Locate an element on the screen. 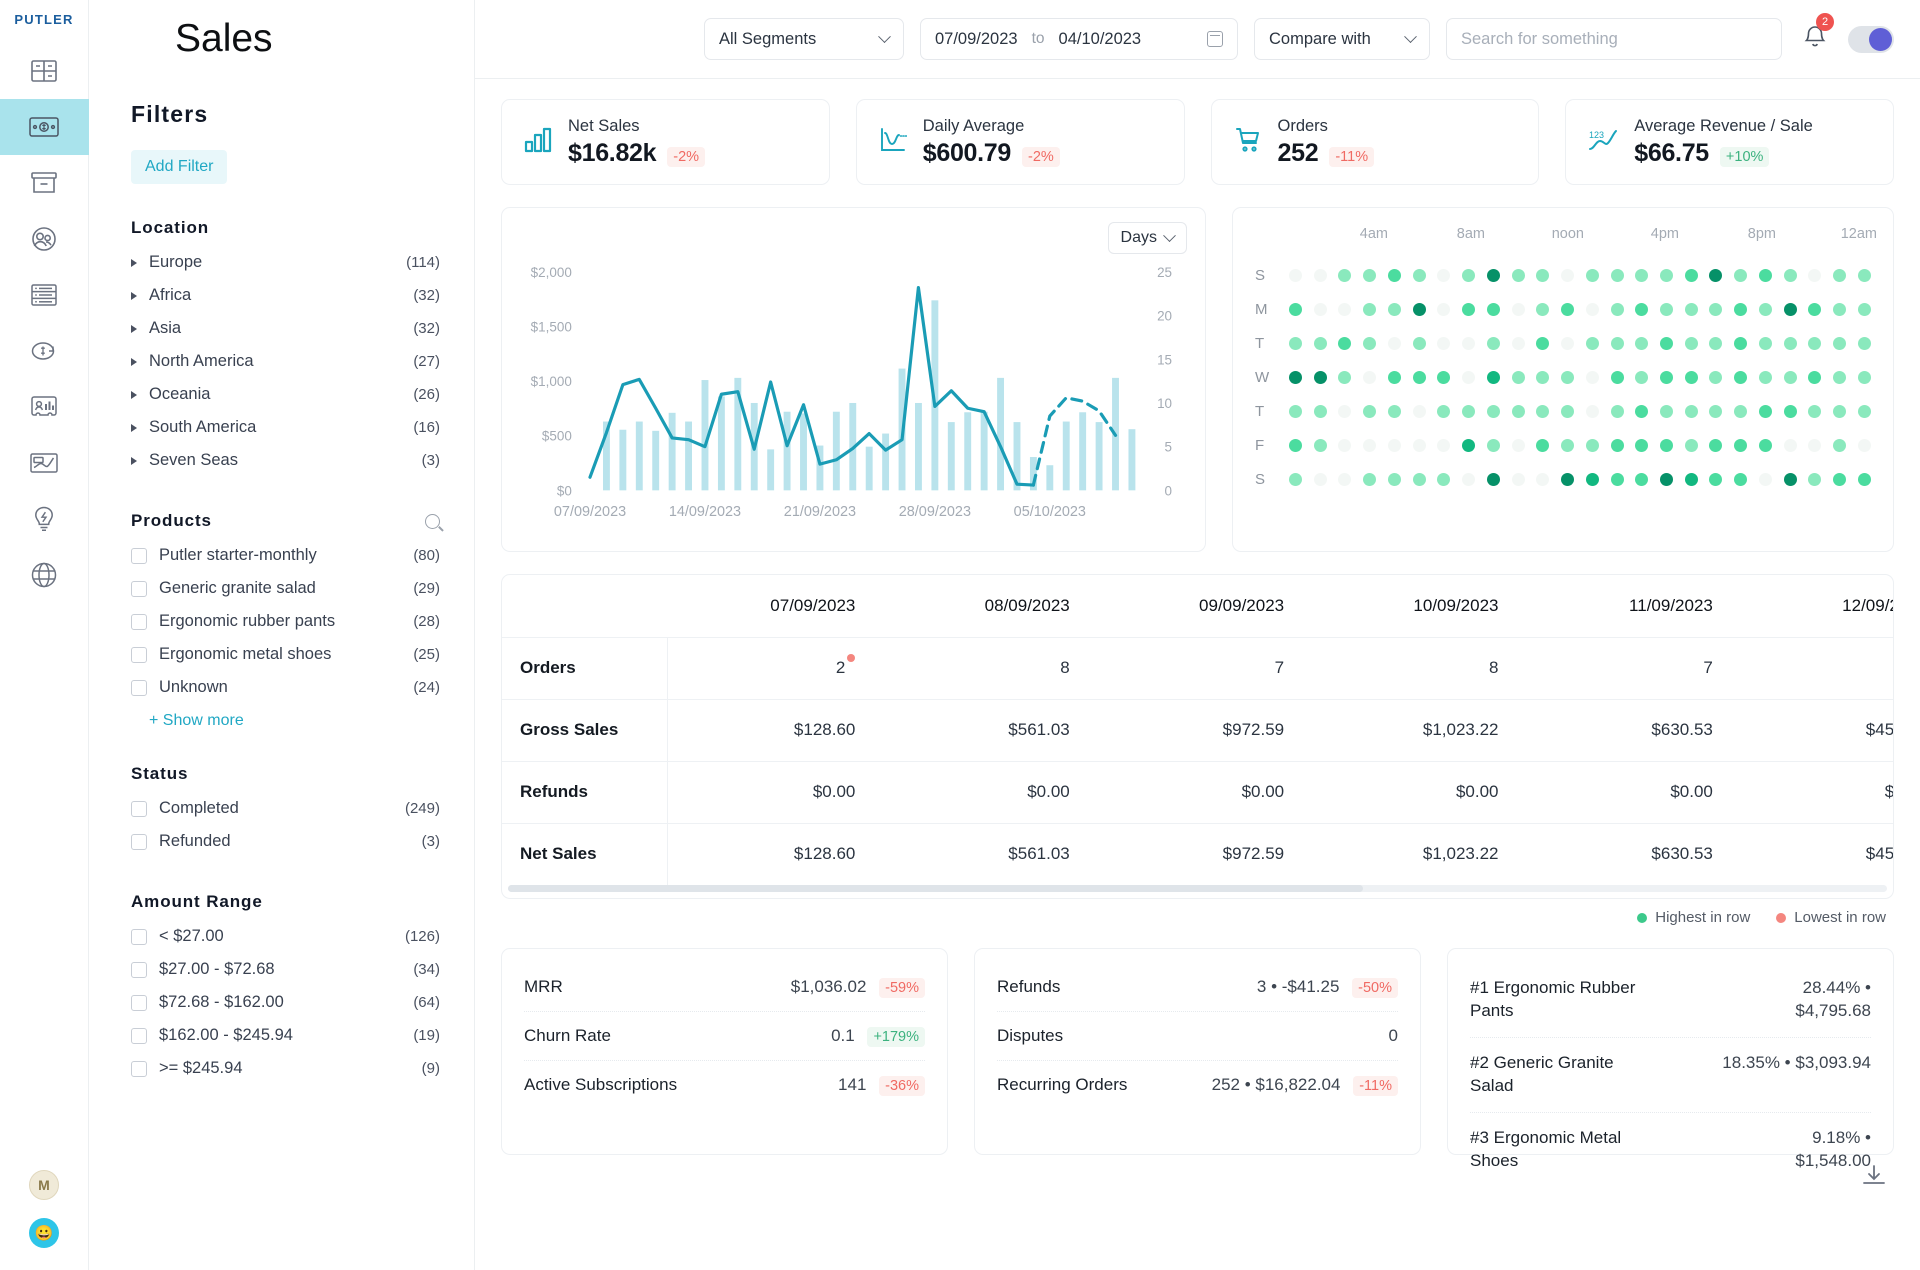  filter-row-location: Europe (114) is located at coordinates (281, 262).